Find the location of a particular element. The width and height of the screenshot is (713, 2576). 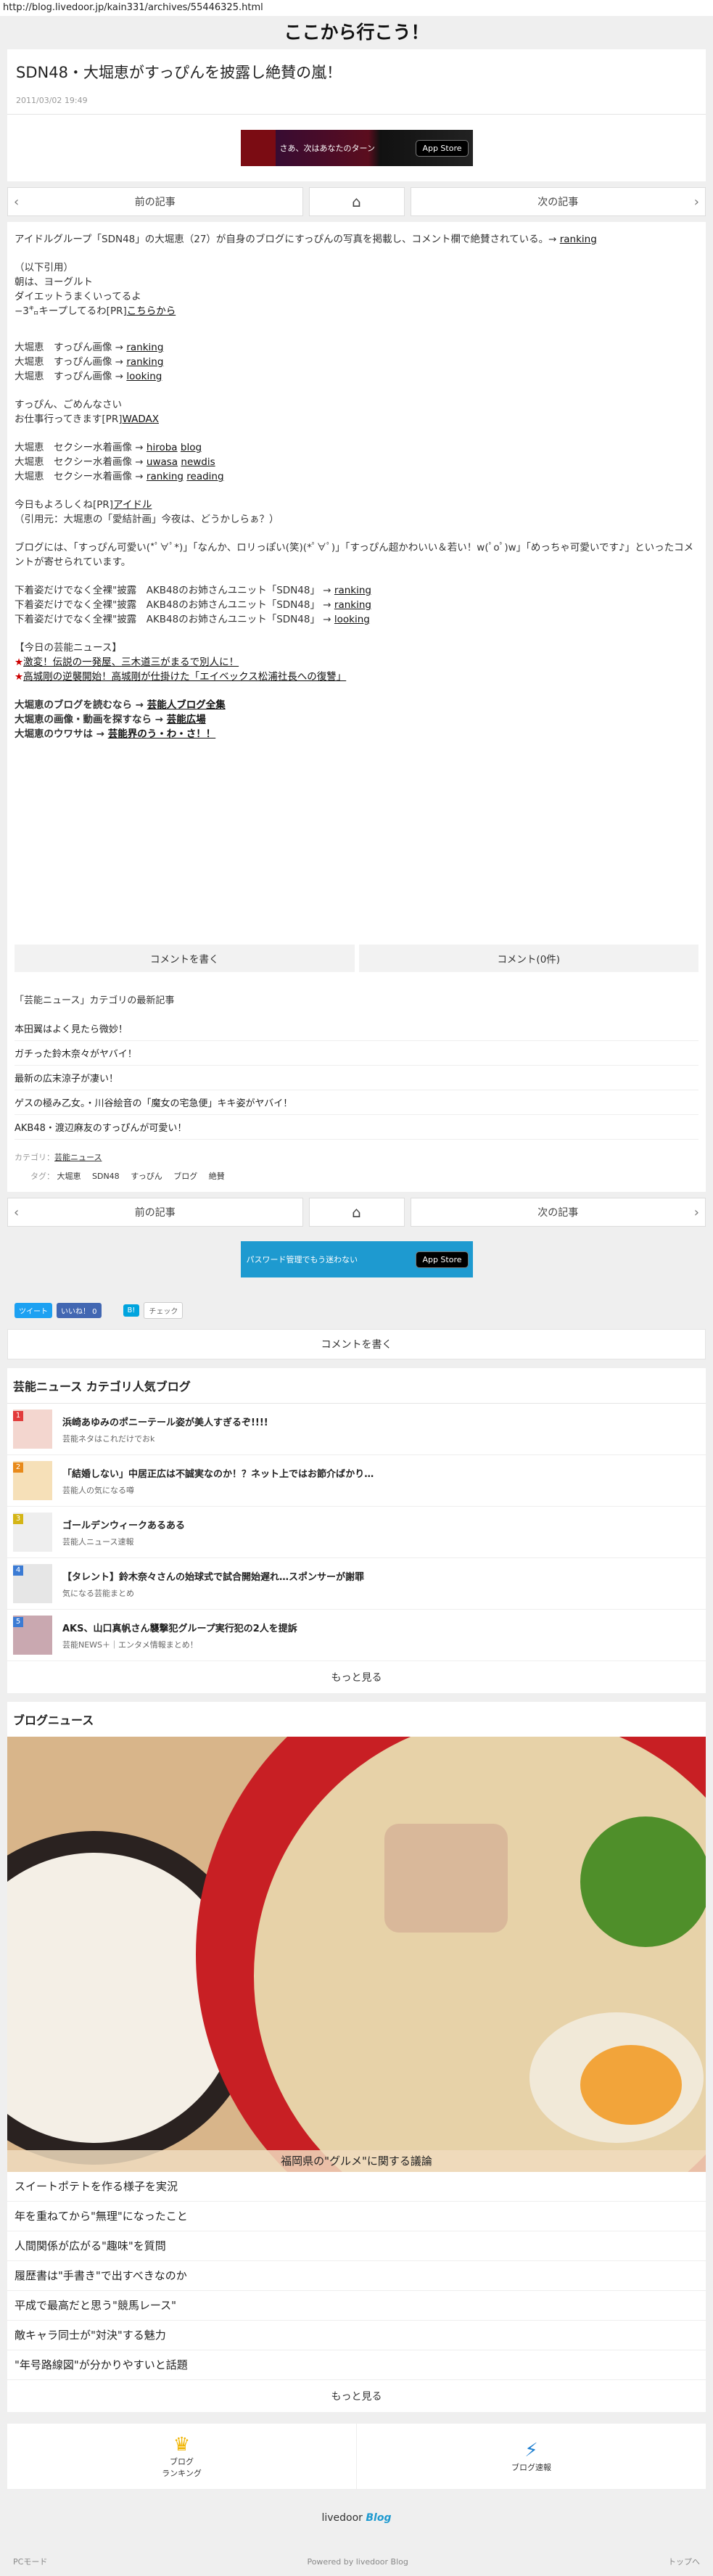

powered-by: Powered by livedoor Blog is located at coordinates (357, 2561).